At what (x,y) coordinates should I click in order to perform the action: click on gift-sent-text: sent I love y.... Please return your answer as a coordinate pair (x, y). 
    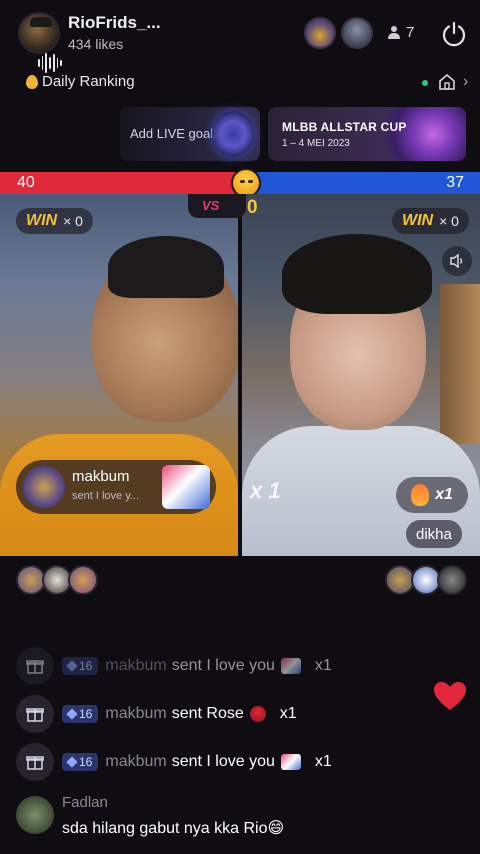
    Looking at the image, I should click on (106, 496).